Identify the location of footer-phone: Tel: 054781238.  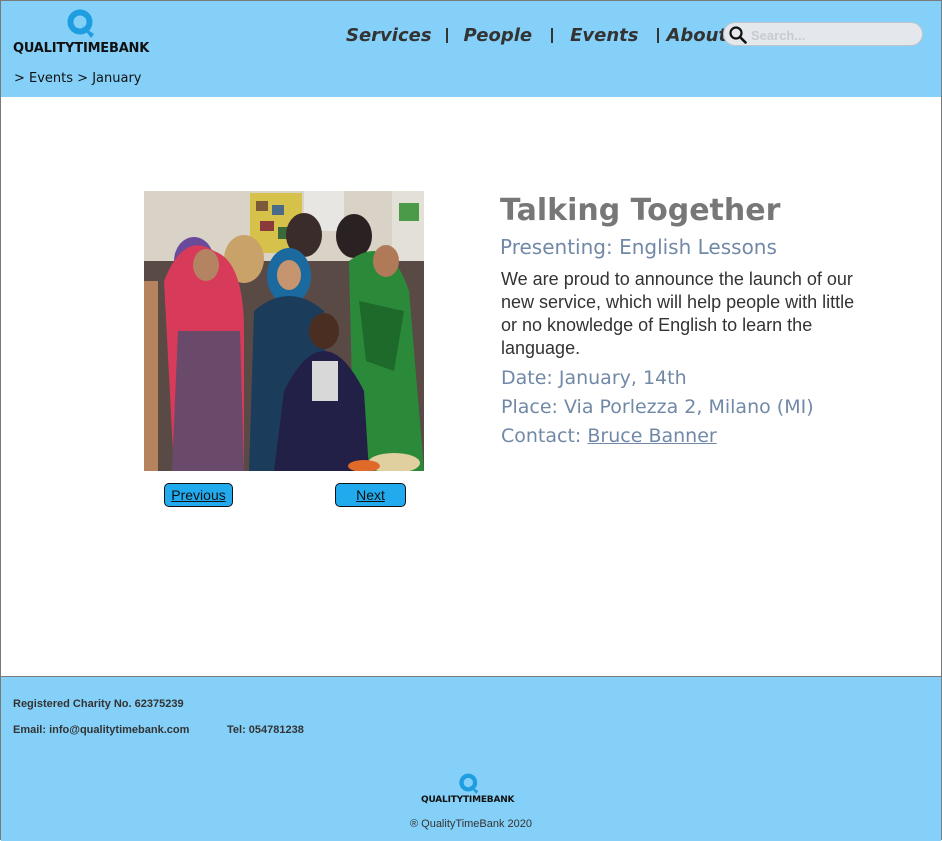
(265, 730).